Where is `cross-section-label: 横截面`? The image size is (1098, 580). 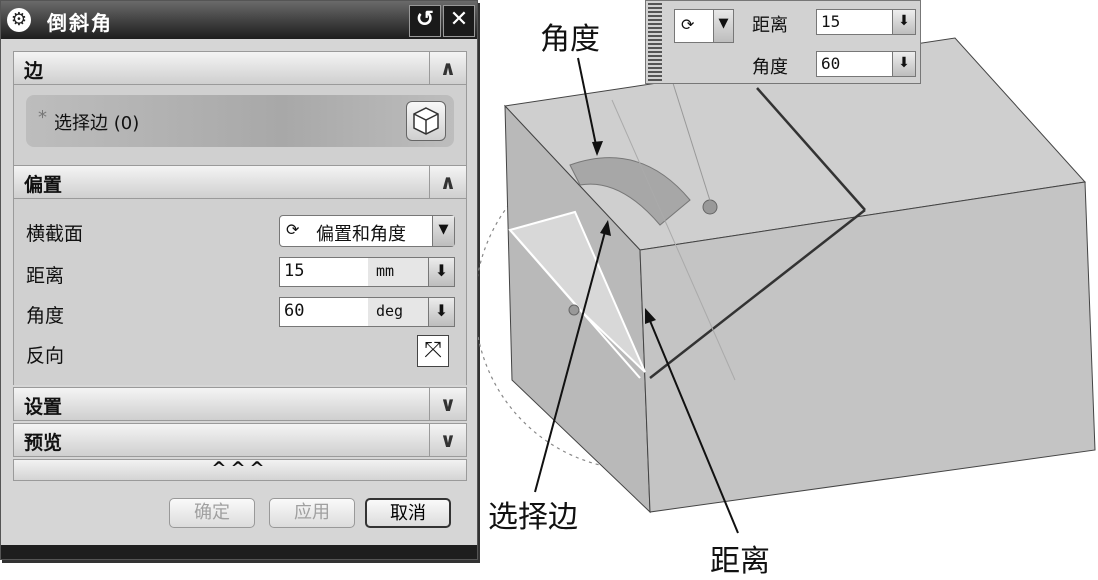
cross-section-label: 横截面 is located at coordinates (55, 234).